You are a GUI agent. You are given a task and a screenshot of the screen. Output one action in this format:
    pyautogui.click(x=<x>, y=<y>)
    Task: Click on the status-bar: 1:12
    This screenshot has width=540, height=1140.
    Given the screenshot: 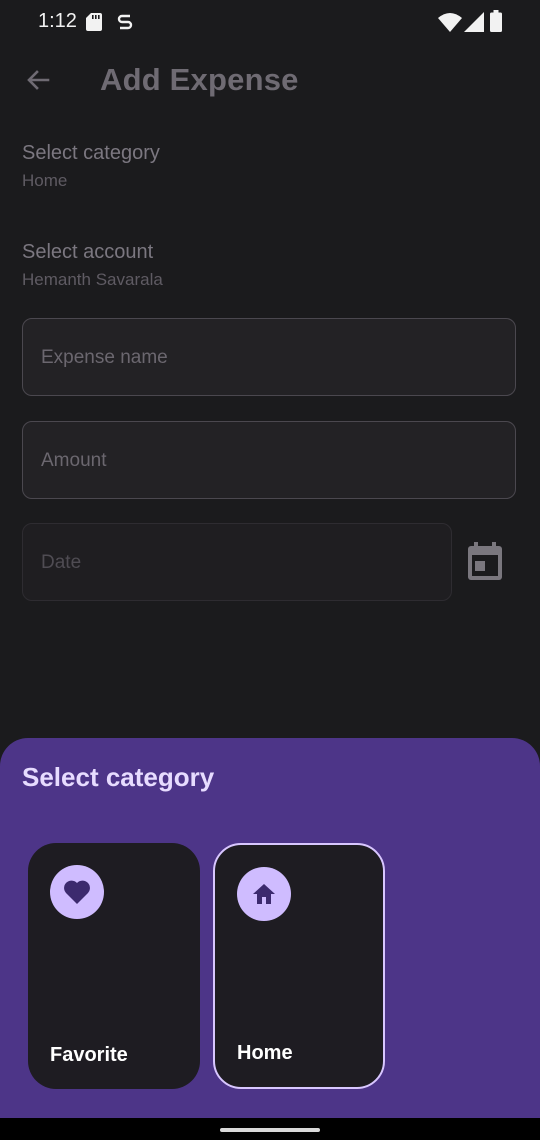 What is the action you would take?
    pyautogui.click(x=270, y=22)
    